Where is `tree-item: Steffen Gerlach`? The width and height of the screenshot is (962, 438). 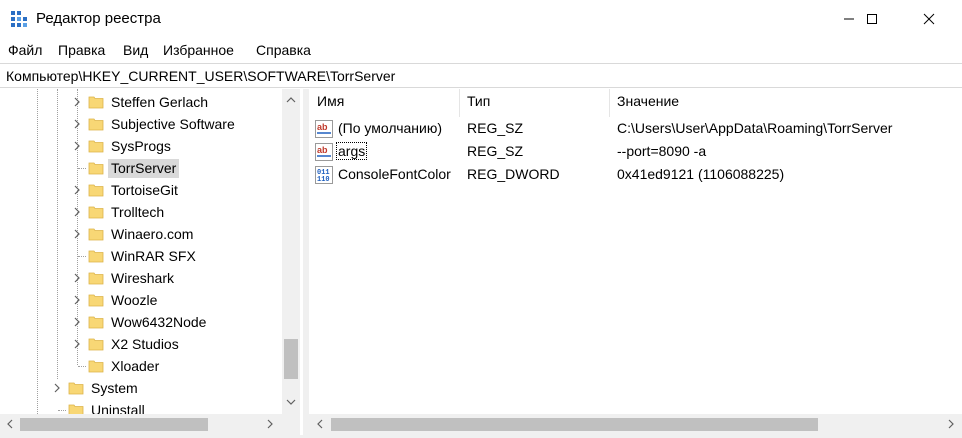
tree-item: Steffen Gerlach is located at coordinates (141, 102).